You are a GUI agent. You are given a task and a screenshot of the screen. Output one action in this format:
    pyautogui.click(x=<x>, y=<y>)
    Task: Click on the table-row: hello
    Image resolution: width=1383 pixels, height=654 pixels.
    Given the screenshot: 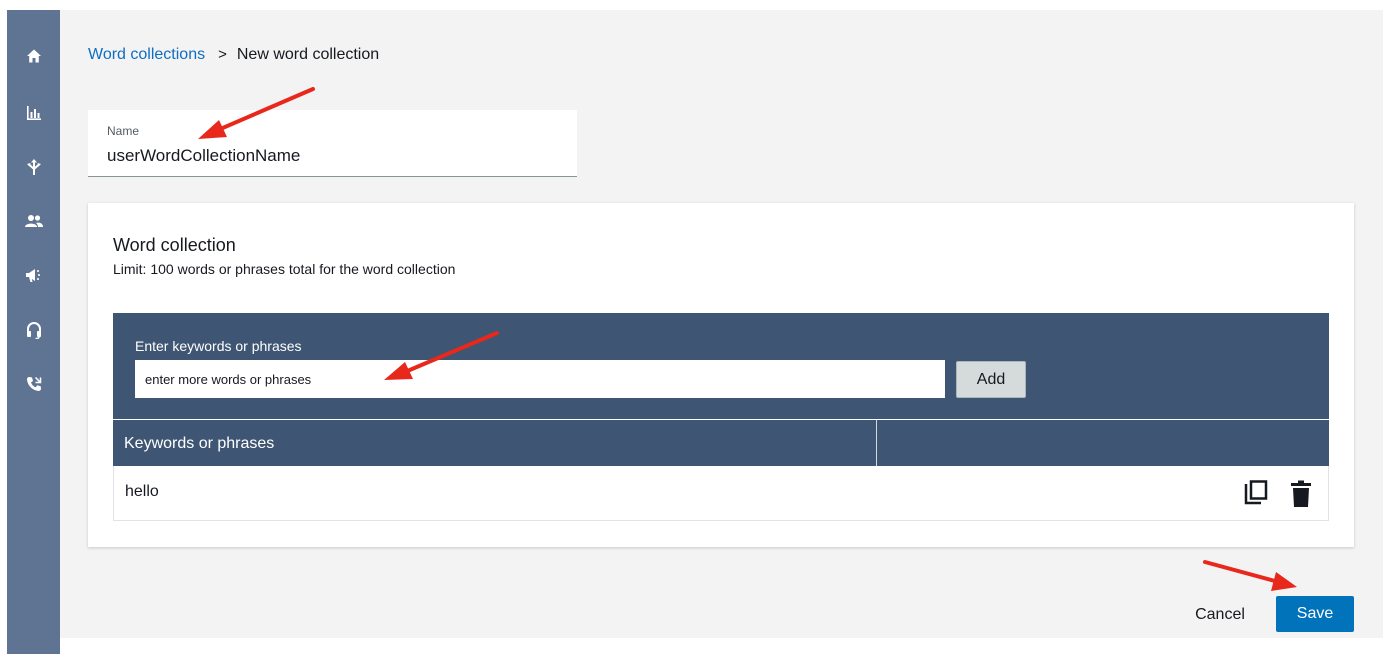 What is the action you would take?
    pyautogui.click(x=721, y=493)
    